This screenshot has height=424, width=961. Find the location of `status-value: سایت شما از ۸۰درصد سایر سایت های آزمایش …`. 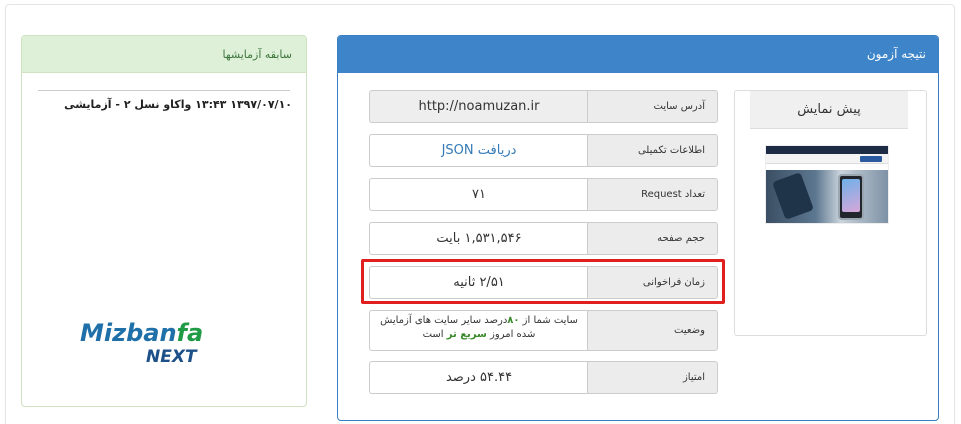

status-value: سایت شما از ۸۰درصد سایر سایت های آزمایش … is located at coordinates (478, 330).